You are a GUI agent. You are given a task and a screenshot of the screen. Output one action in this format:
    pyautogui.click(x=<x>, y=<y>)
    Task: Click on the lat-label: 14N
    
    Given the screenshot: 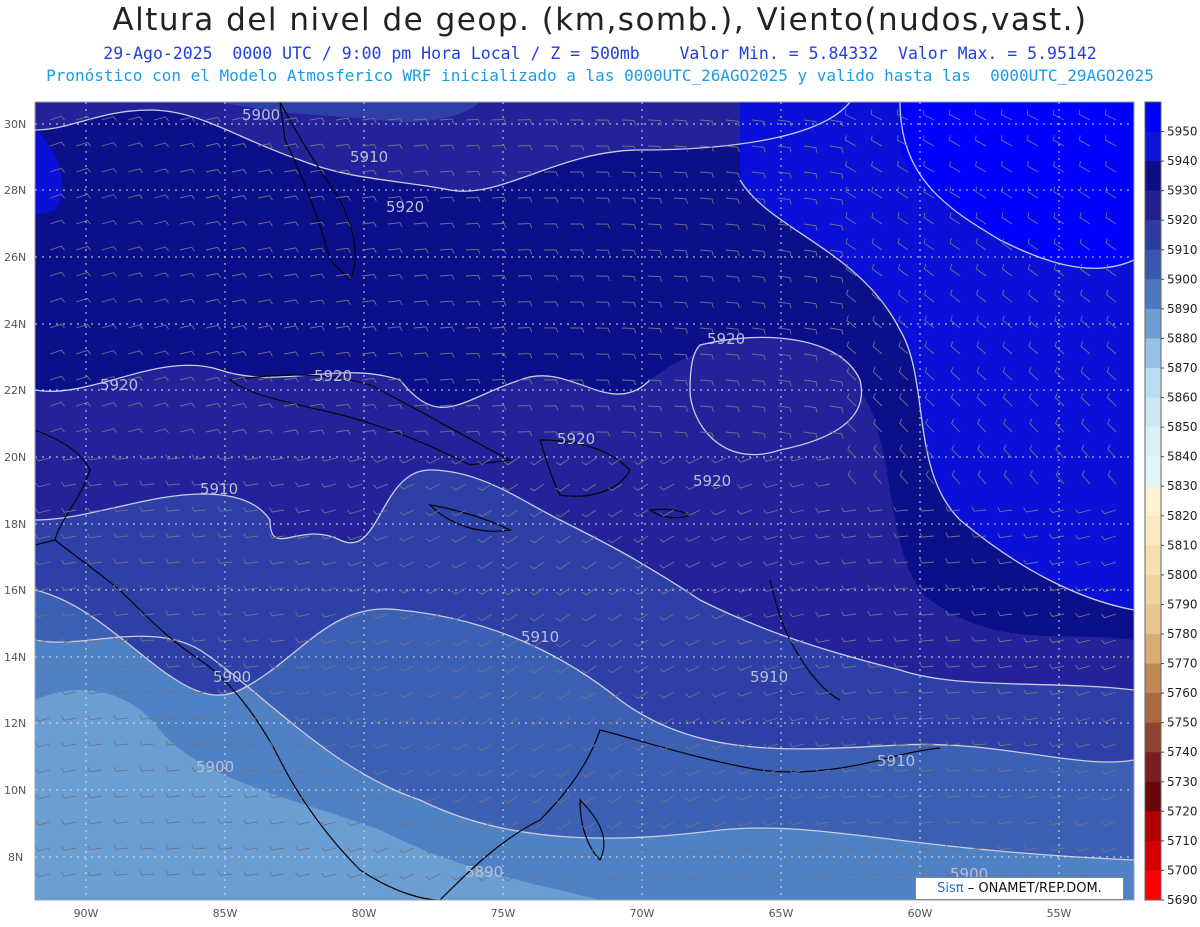 What is the action you would take?
    pyautogui.click(x=15, y=657)
    